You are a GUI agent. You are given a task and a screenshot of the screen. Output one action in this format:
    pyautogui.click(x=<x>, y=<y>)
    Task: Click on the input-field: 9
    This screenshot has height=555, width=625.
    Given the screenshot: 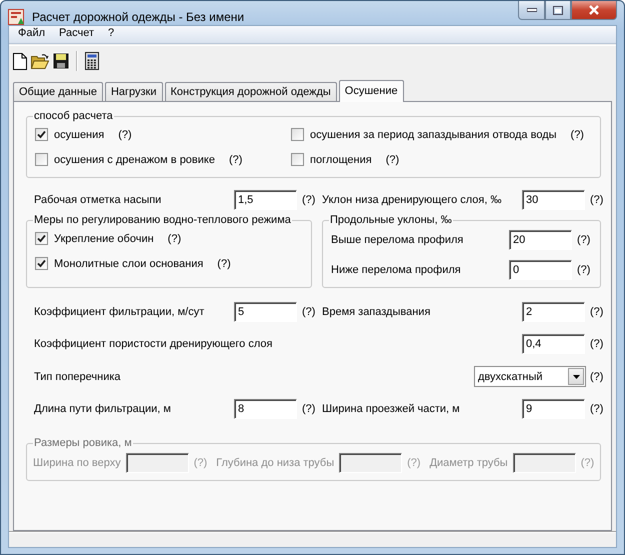 What is the action you would take?
    pyautogui.click(x=553, y=409)
    